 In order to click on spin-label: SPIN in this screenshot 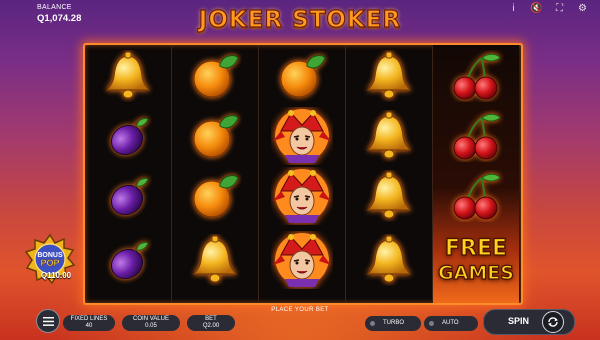, I will do `click(519, 321)`.